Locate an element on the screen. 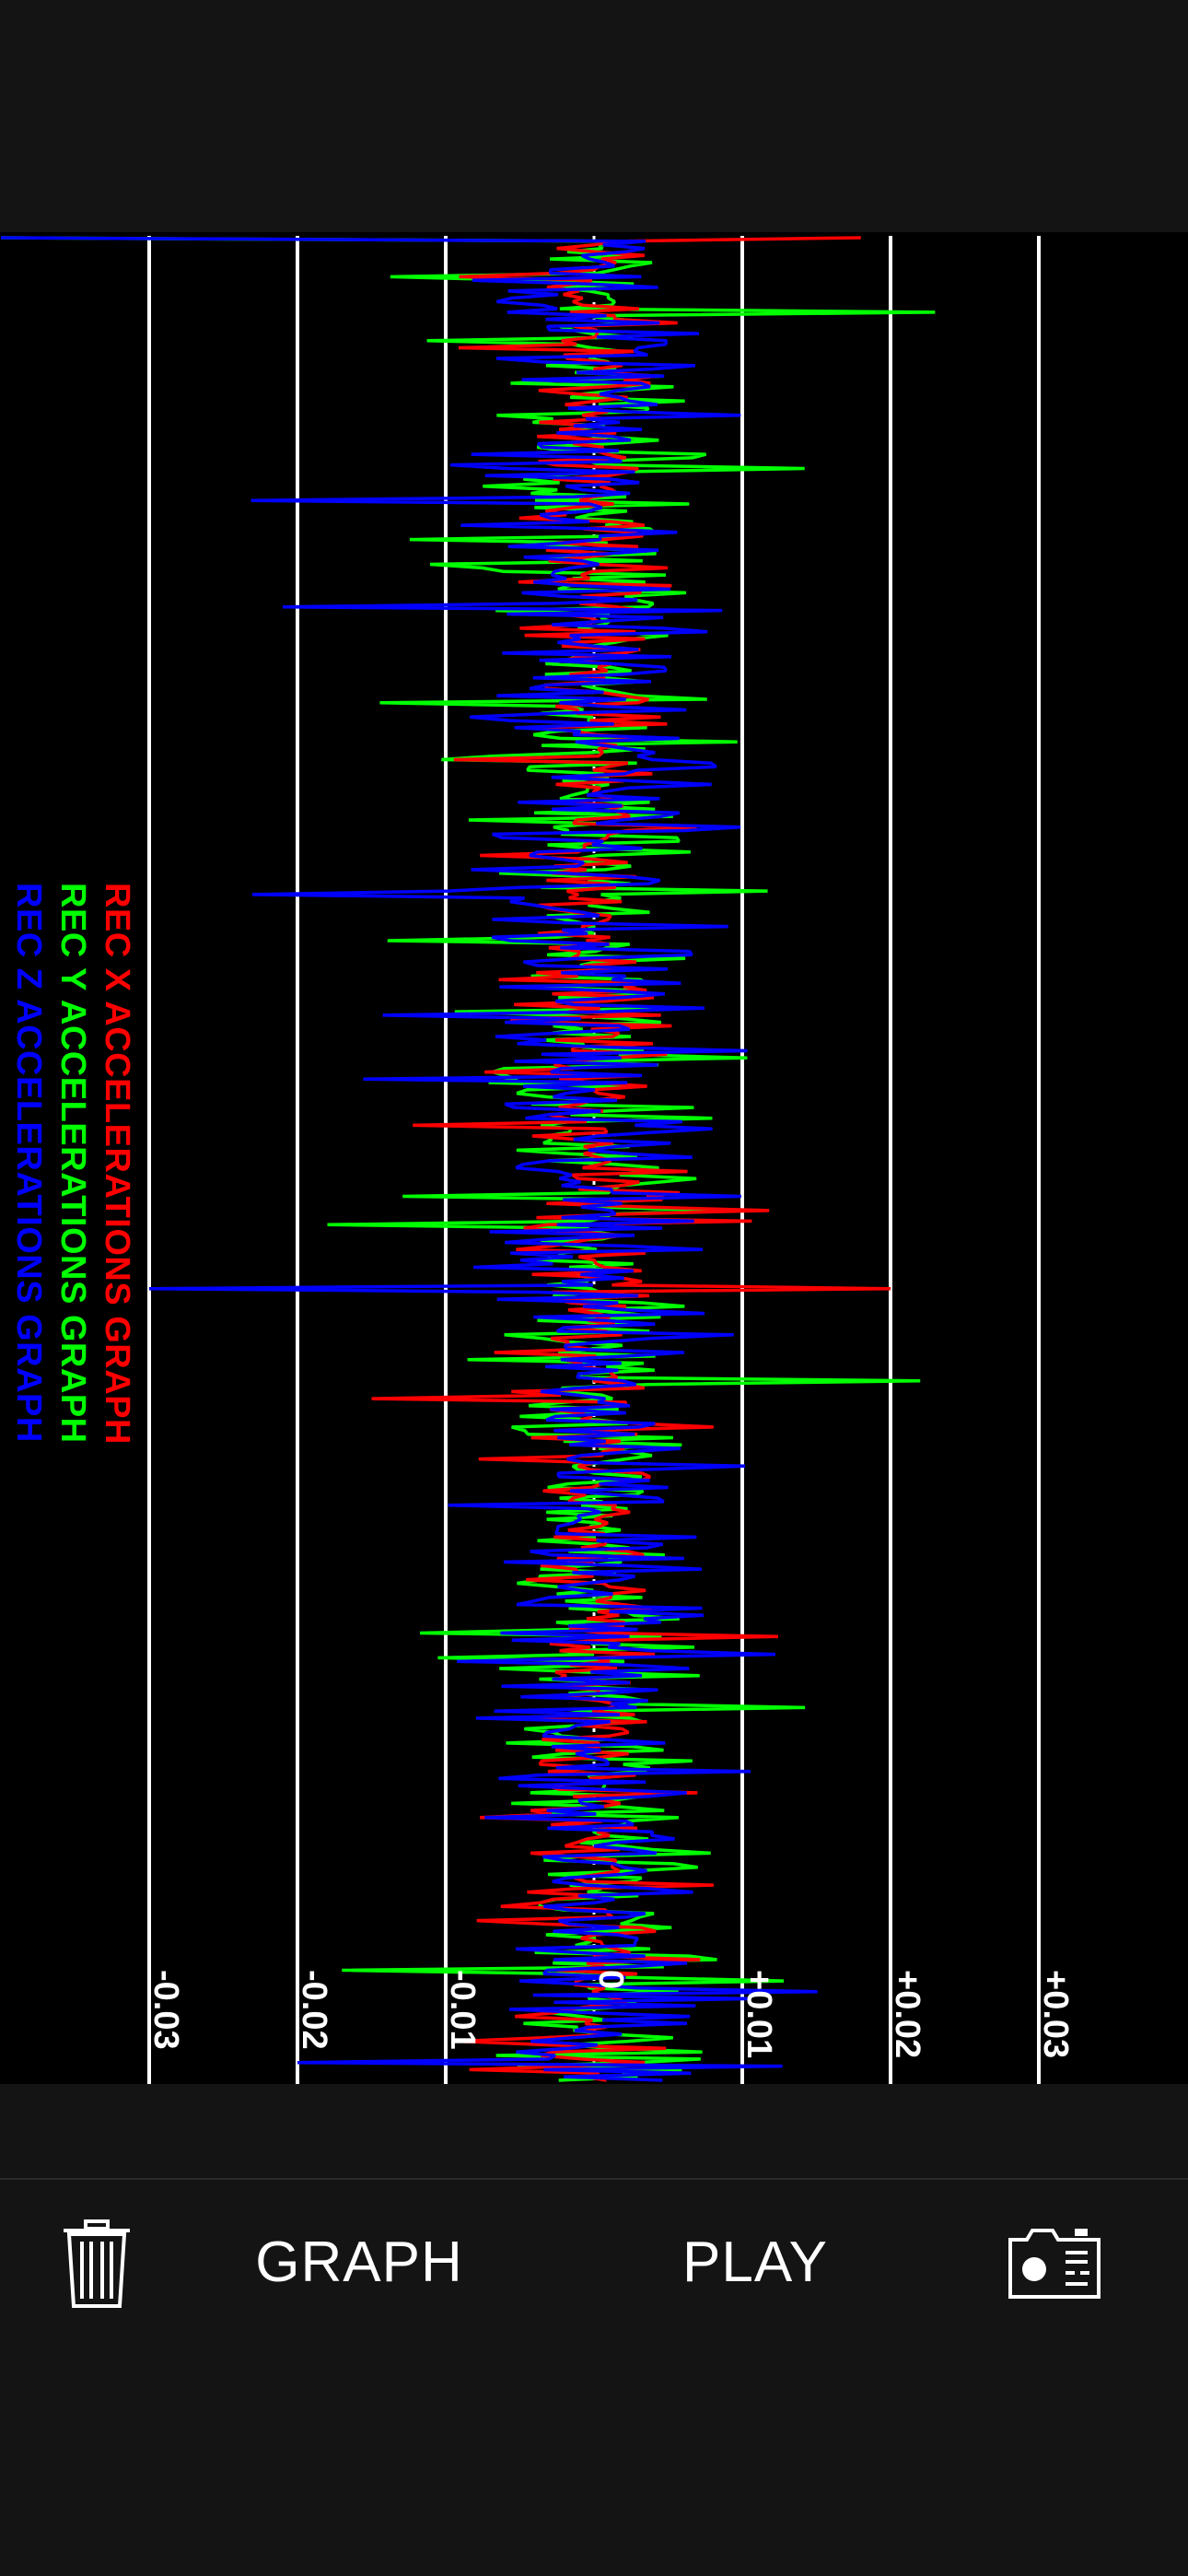 The height and width of the screenshot is (2576, 1188). play-button: PLAY is located at coordinates (755, 2262).